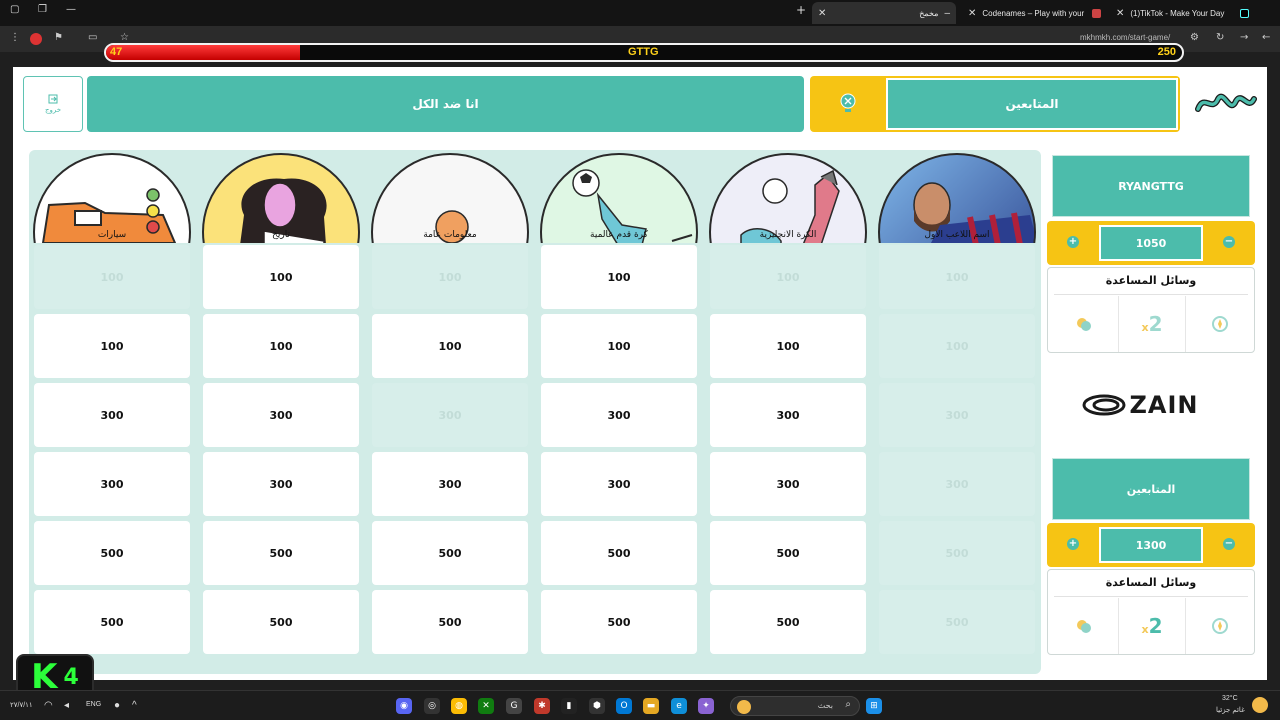 The image size is (1280, 720). What do you see at coordinates (1229, 544) in the screenshot?
I see `team-2-decrement-button: −` at bounding box center [1229, 544].